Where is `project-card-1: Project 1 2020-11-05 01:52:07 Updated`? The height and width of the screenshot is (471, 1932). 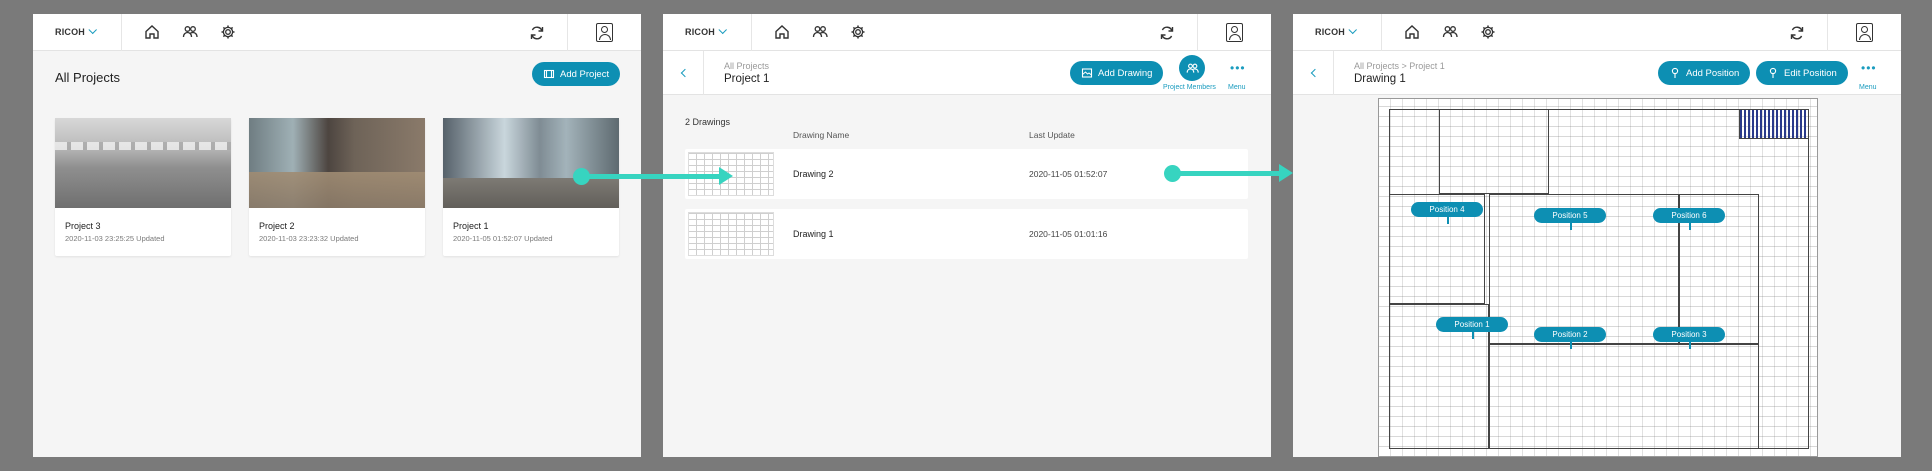 project-card-1: Project 1 2020-11-05 01:52:07 Updated is located at coordinates (531, 187).